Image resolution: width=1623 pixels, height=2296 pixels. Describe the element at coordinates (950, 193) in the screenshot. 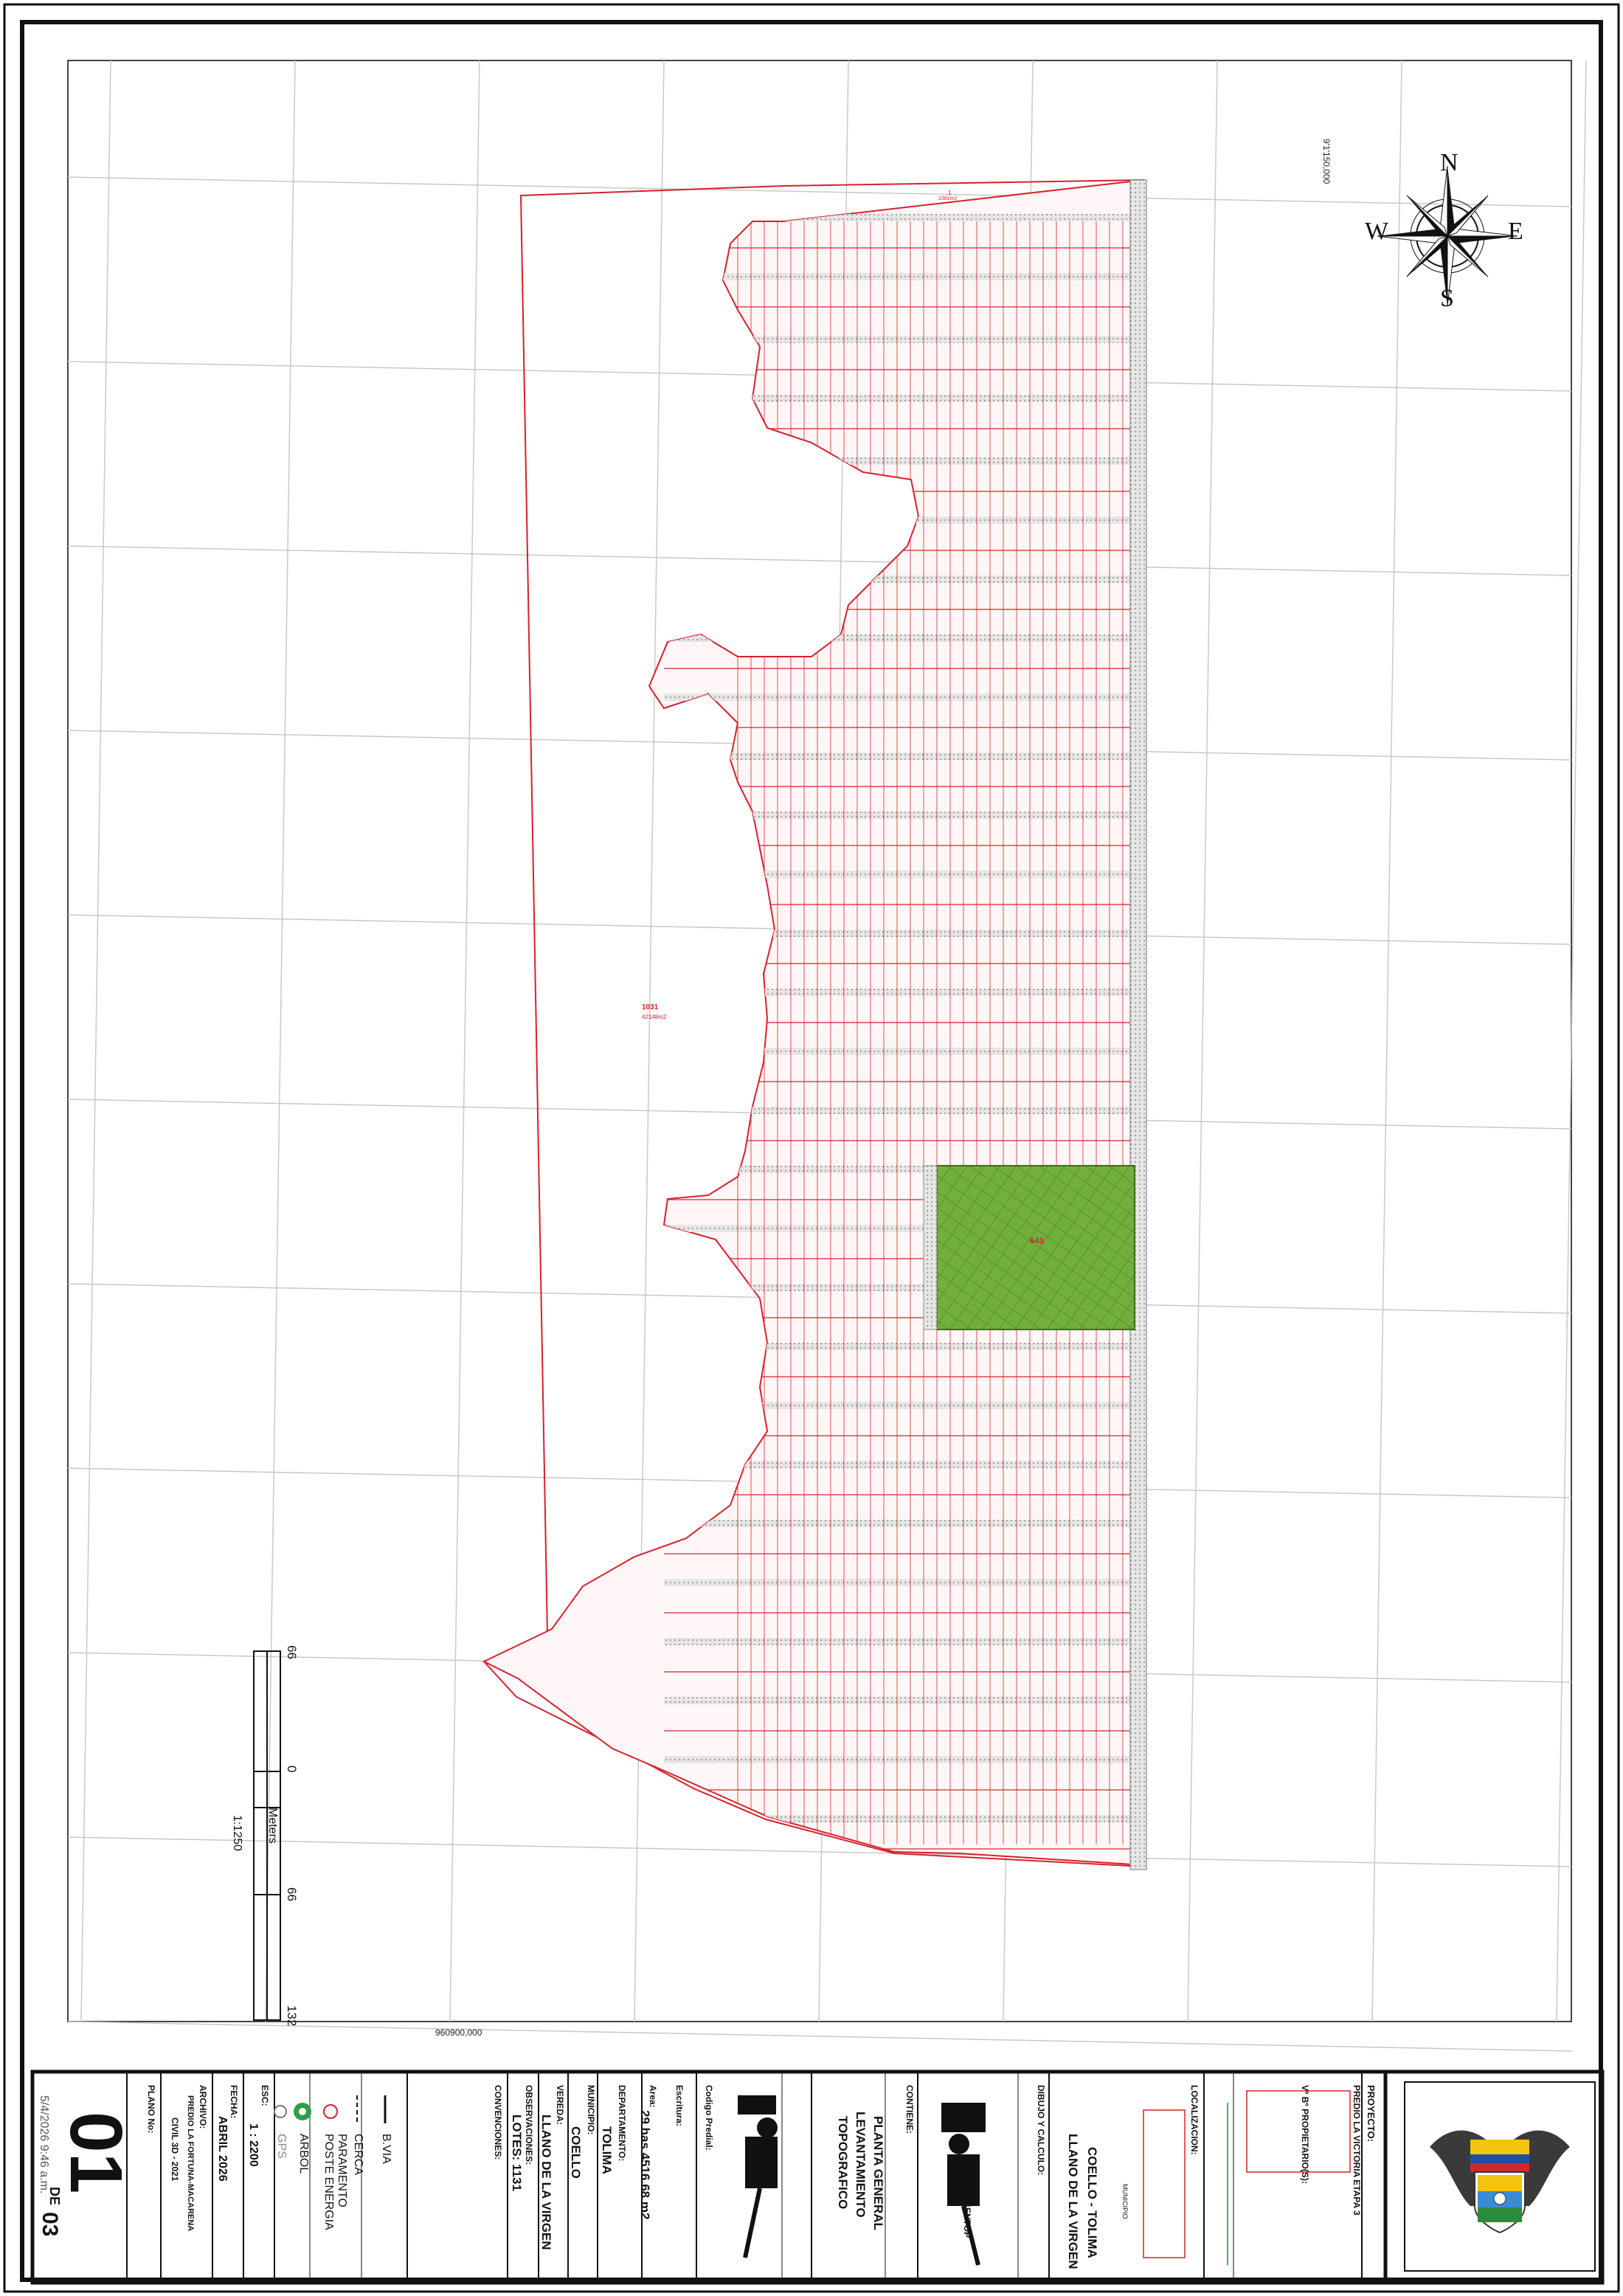

I see `top-lot-number: 1` at that location.